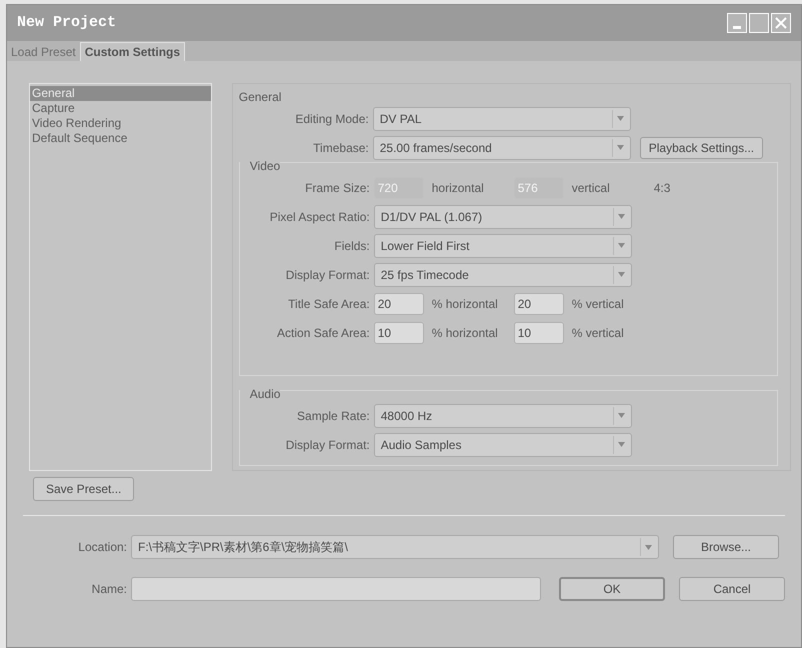 This screenshot has width=802, height=648. What do you see at coordinates (501, 118) in the screenshot?
I see `dropdown: DV PAL` at bounding box center [501, 118].